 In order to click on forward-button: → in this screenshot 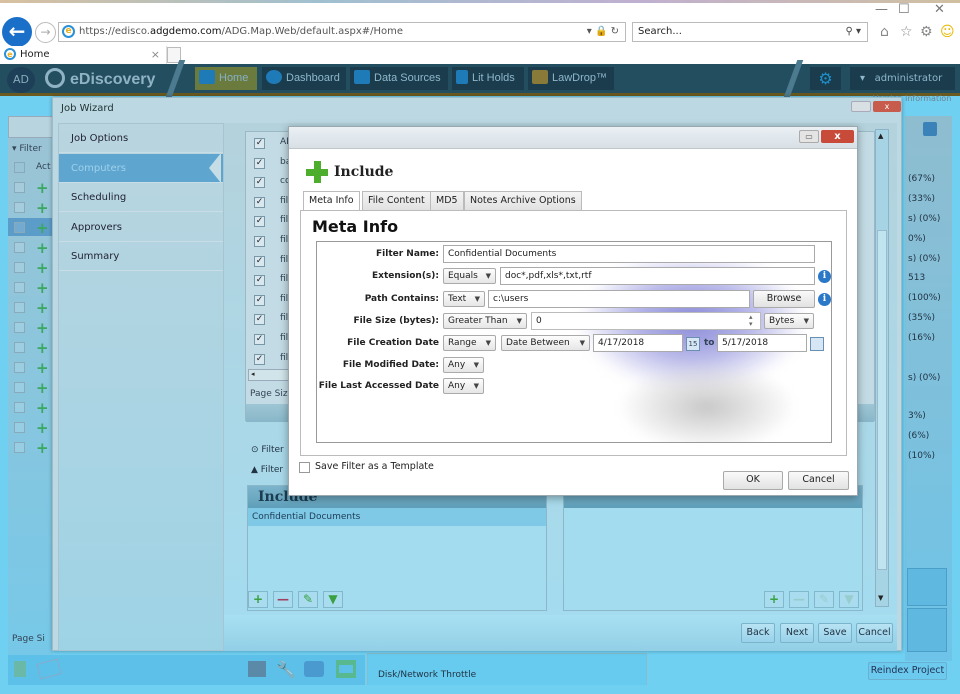, I will do `click(45, 32)`.